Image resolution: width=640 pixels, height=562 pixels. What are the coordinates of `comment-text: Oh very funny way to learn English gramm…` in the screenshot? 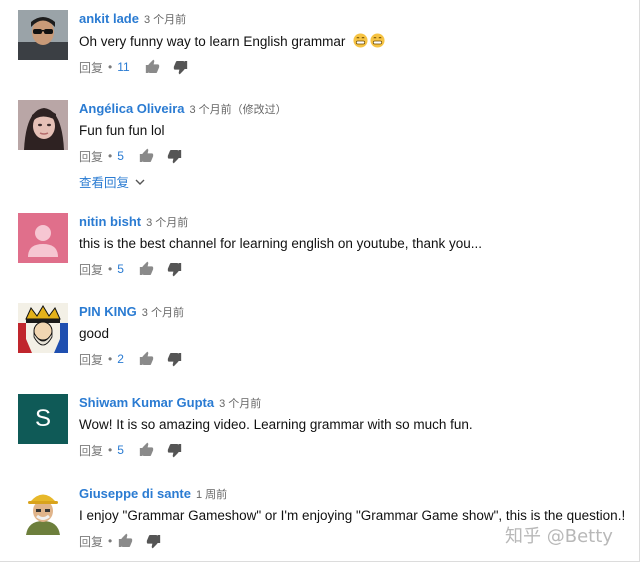 It's located at (354, 41).